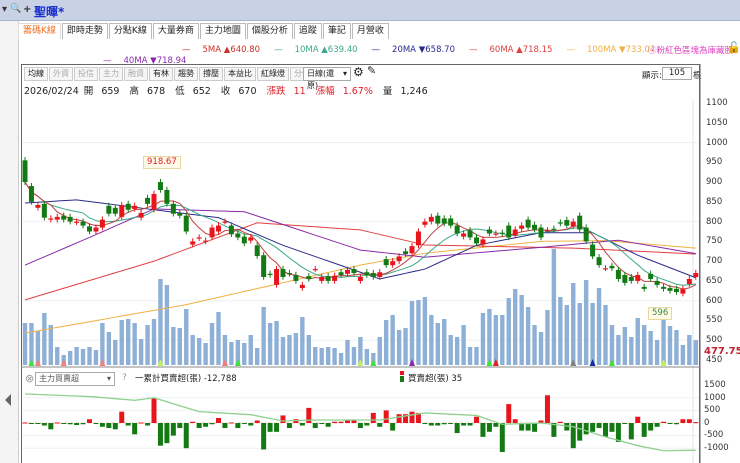 Image resolution: width=740 pixels, height=463 pixels. I want to click on indicator-tick: -500, so click(714, 435).